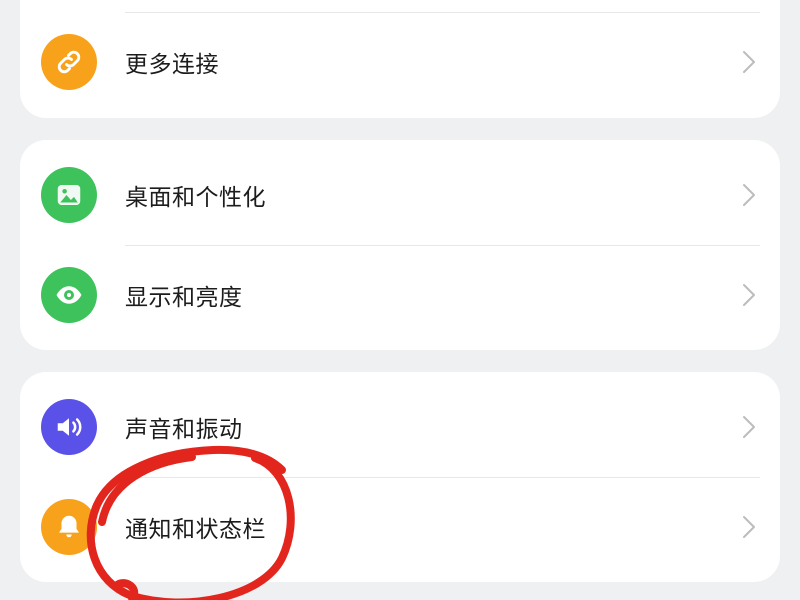 This screenshot has height=600, width=800. What do you see at coordinates (69, 527) in the screenshot?
I see `bell-icon` at bounding box center [69, 527].